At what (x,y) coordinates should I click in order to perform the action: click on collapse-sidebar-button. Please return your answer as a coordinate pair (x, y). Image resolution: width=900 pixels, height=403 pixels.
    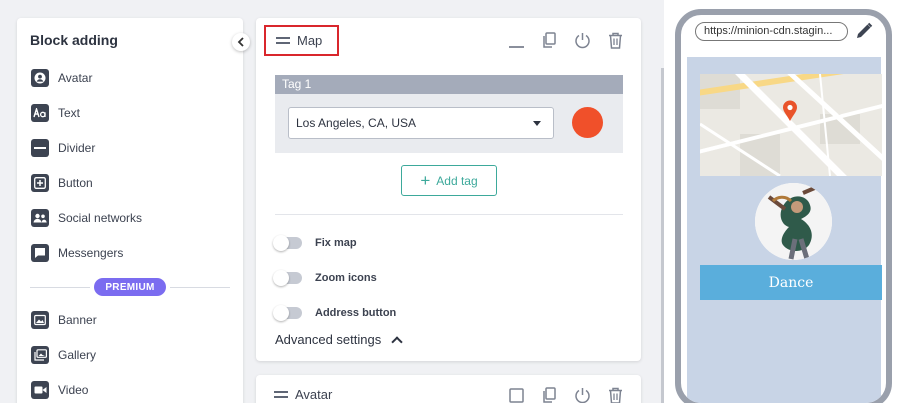
    Looking at the image, I should click on (241, 42).